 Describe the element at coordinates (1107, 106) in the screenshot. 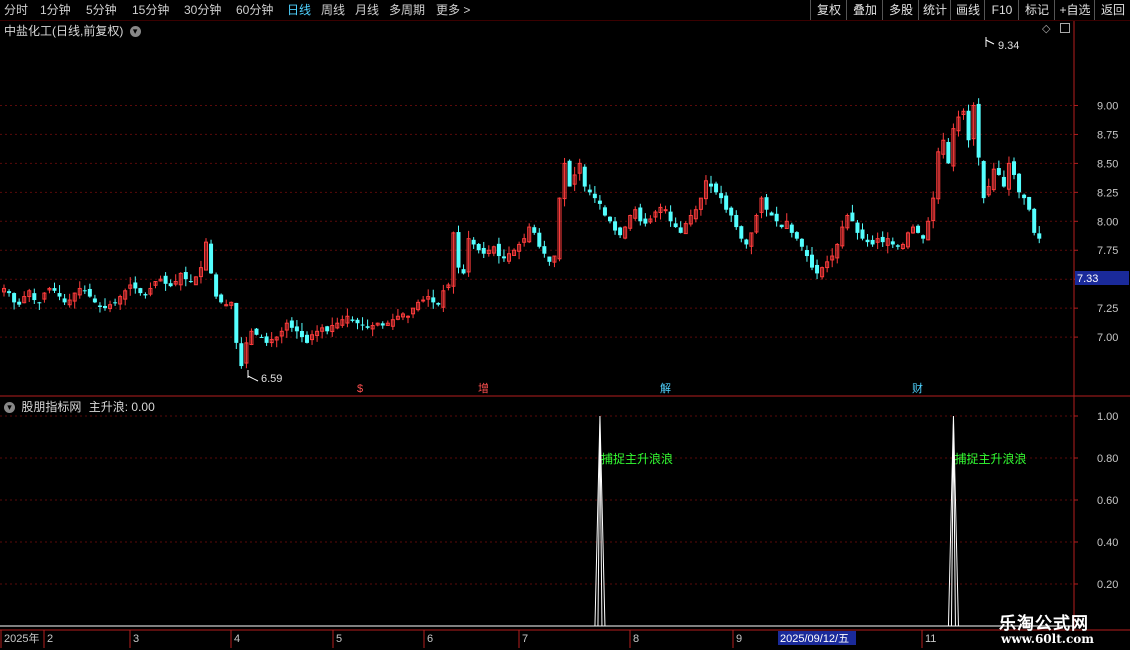

I see `price-tick-label: 9.00` at that location.